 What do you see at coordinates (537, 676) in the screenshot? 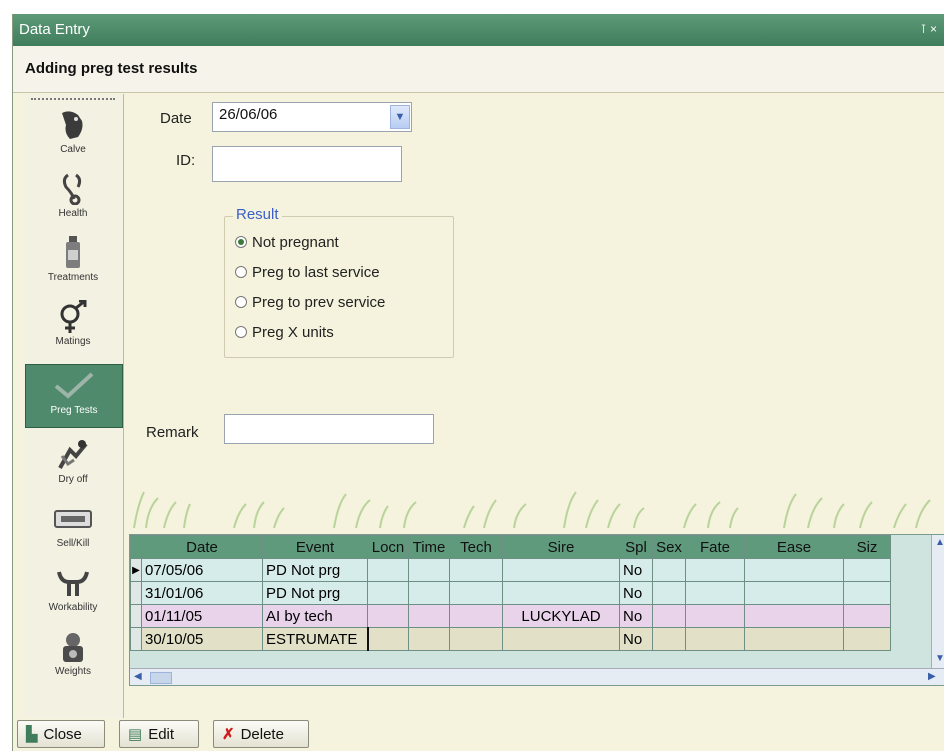
I see `horizontal-scrollbar: ◀ ▶` at bounding box center [537, 676].